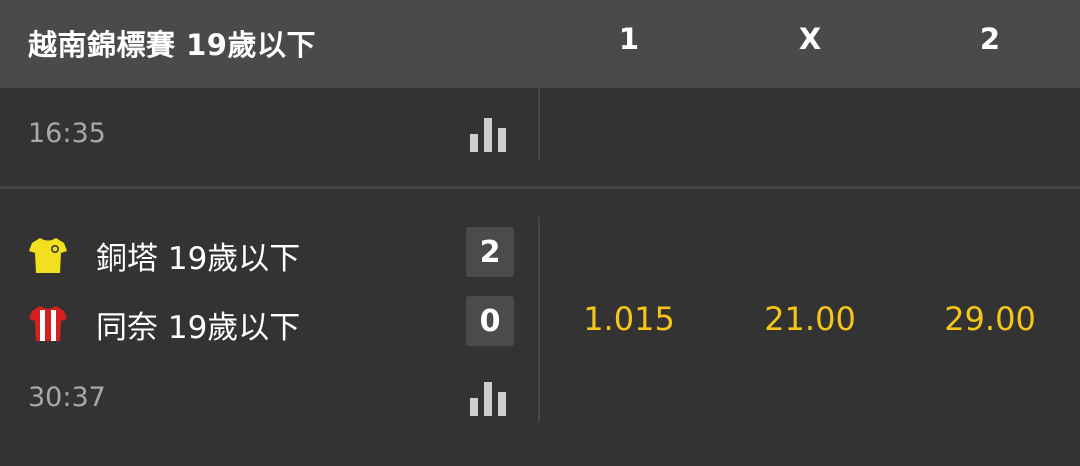 Image resolution: width=1080 pixels, height=466 pixels. I want to click on odds-draw-button: 21.00, so click(810, 319).